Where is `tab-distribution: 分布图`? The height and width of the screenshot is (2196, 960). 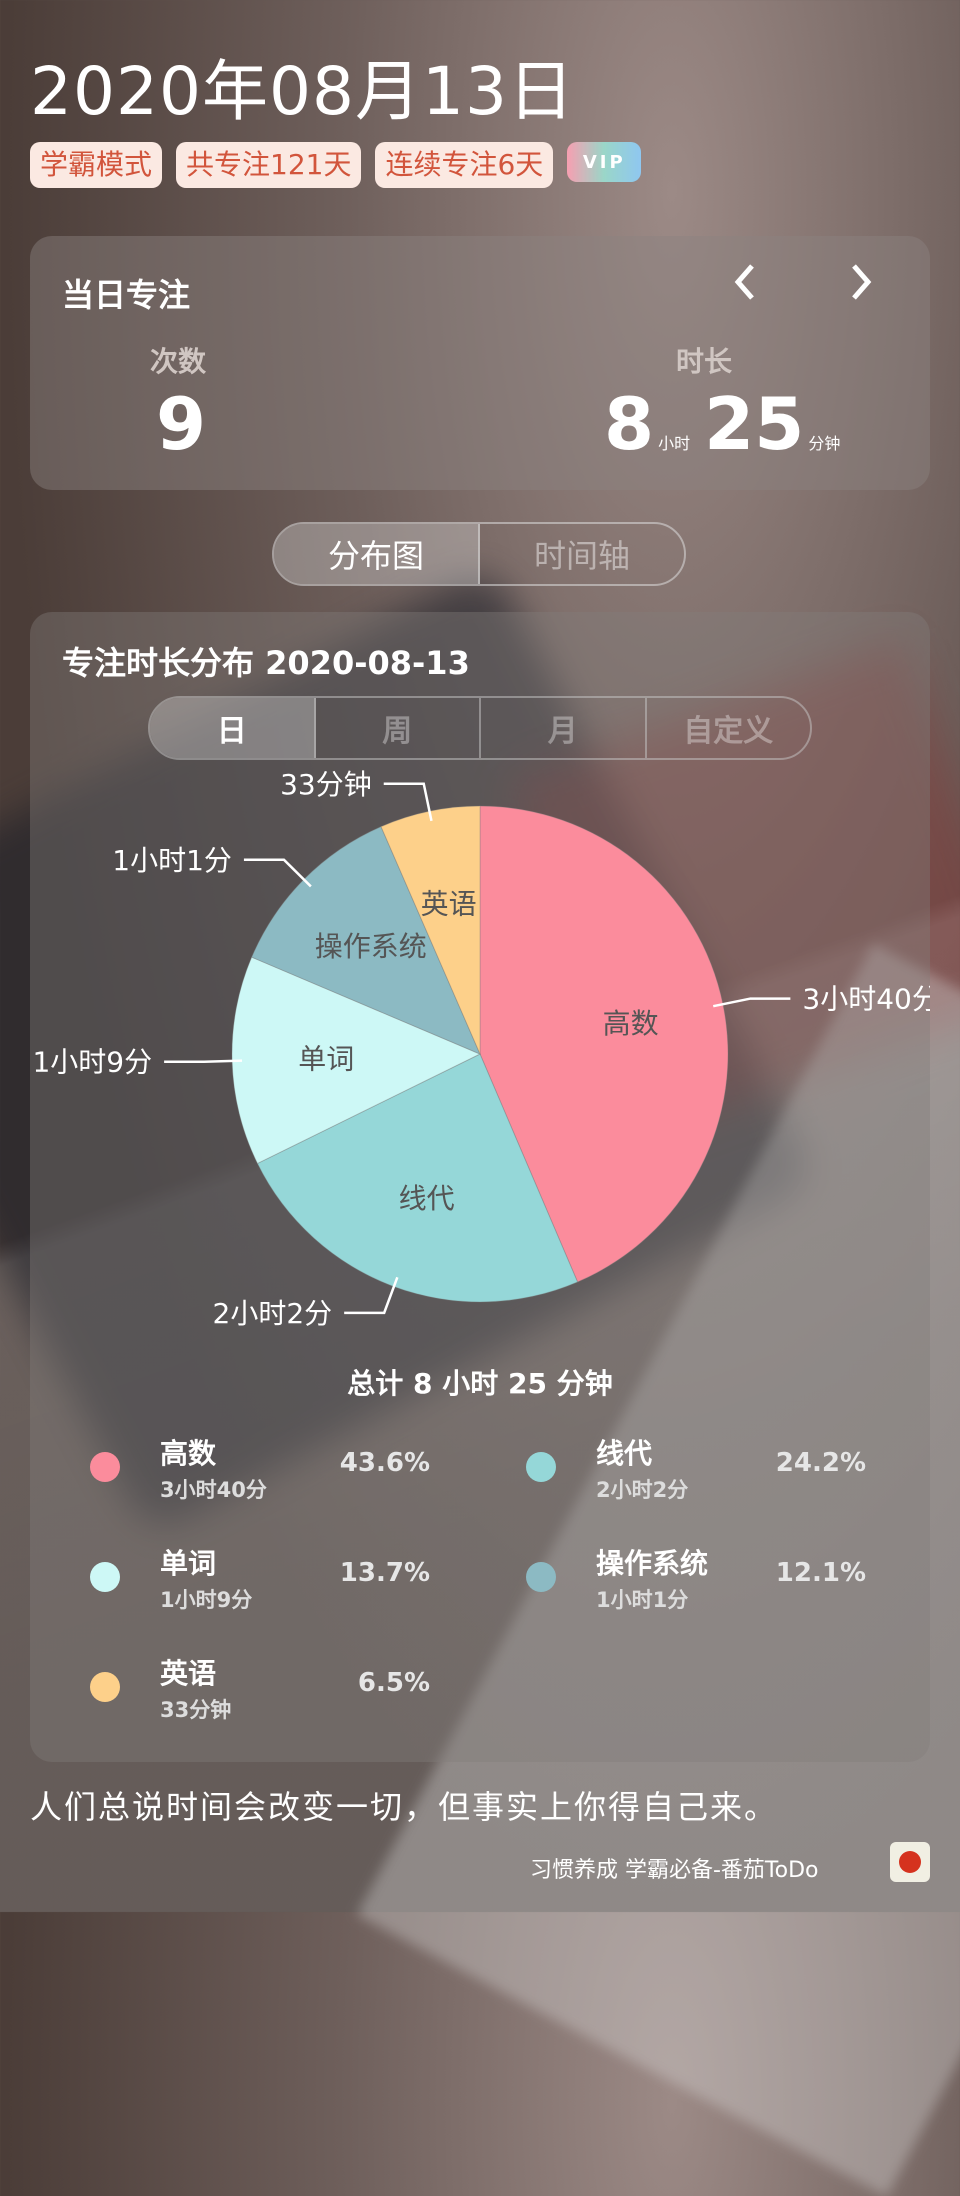
tab-distribution: 分布图 is located at coordinates (377, 554).